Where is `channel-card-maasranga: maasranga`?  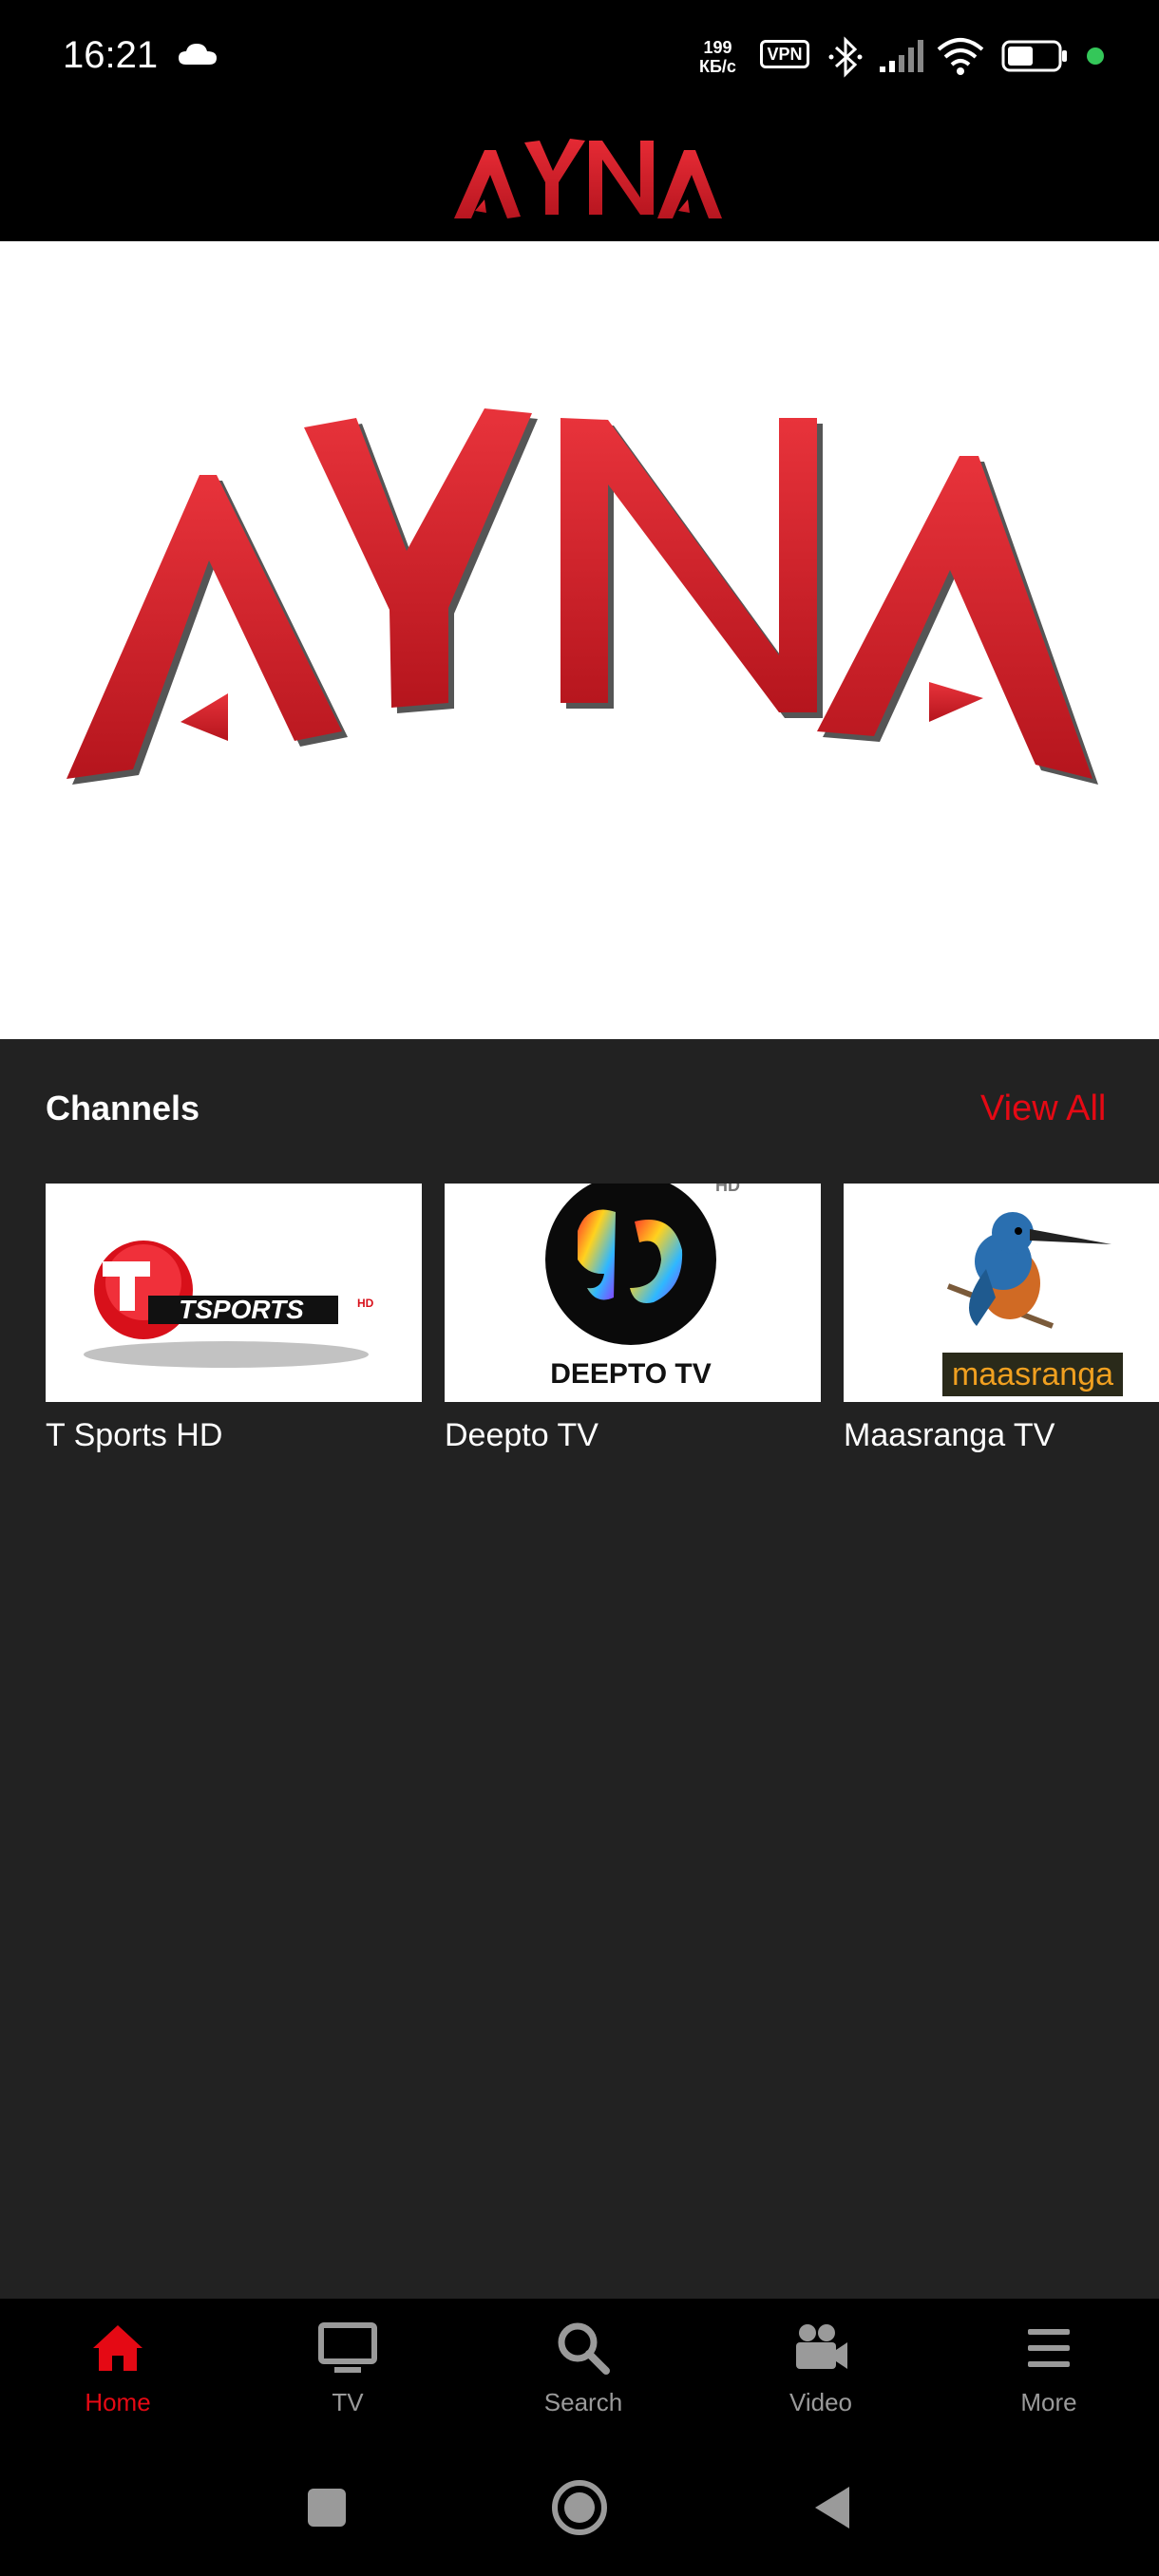
channel-card-maasranga: maasranga is located at coordinates (1001, 1293).